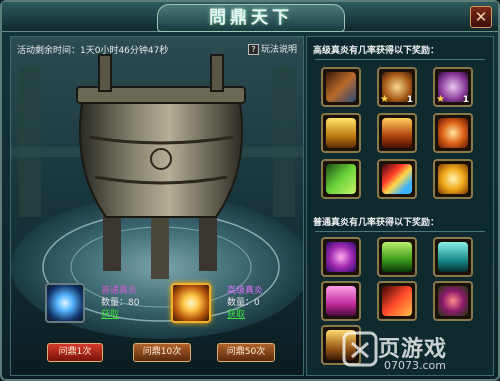 This screenshot has width=500, height=381. What do you see at coordinates (481, 17) in the screenshot?
I see `close-button: ✕` at bounding box center [481, 17].